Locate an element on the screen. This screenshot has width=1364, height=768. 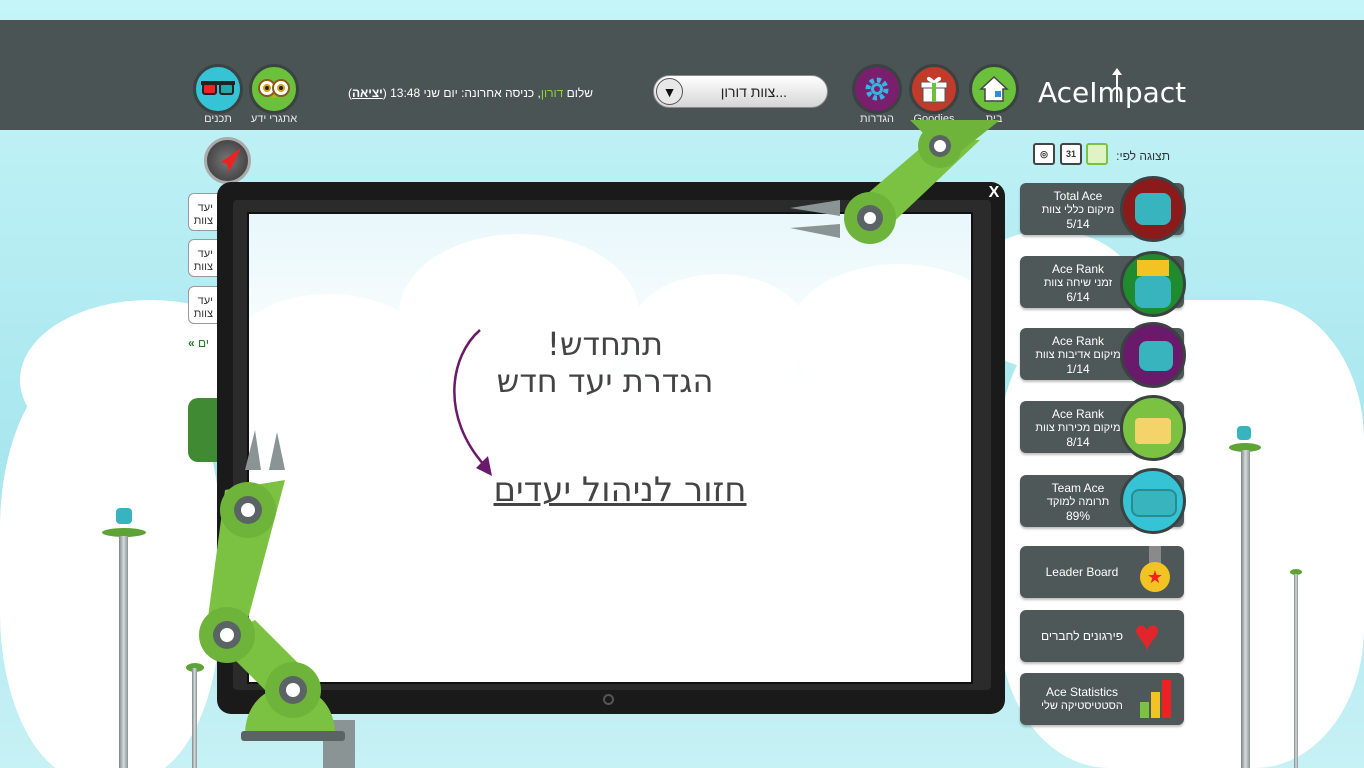
view-by-bar: תצוגה לפי: 31 ◎ is located at coordinates (1100, 155).